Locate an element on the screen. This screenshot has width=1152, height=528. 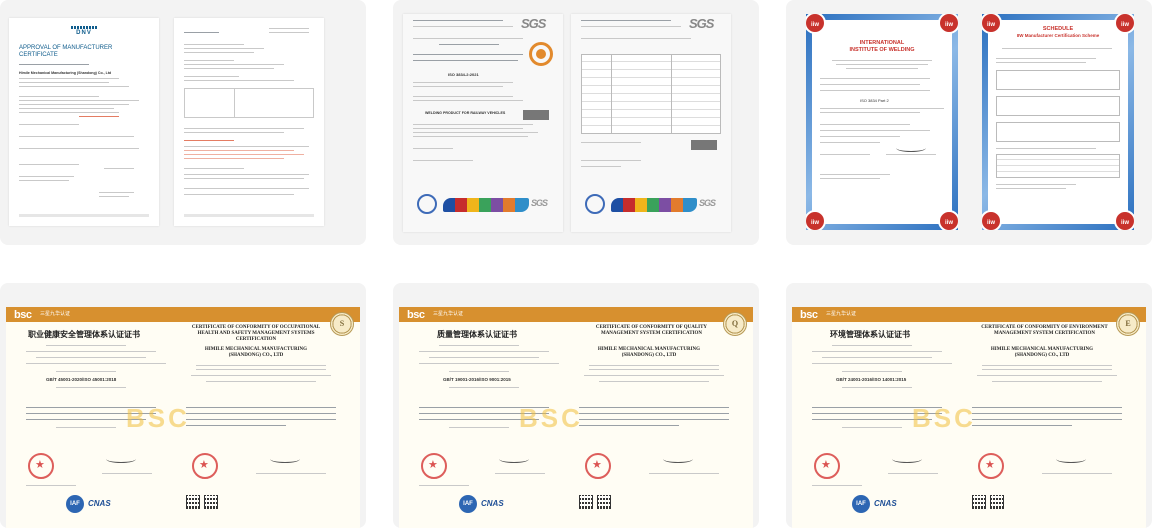
sgs-logo: SGS is located at coordinates (533, 23).